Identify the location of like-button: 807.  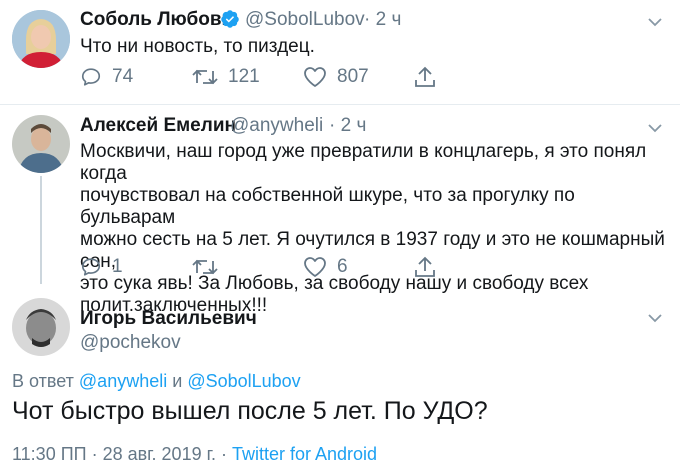
(336, 77).